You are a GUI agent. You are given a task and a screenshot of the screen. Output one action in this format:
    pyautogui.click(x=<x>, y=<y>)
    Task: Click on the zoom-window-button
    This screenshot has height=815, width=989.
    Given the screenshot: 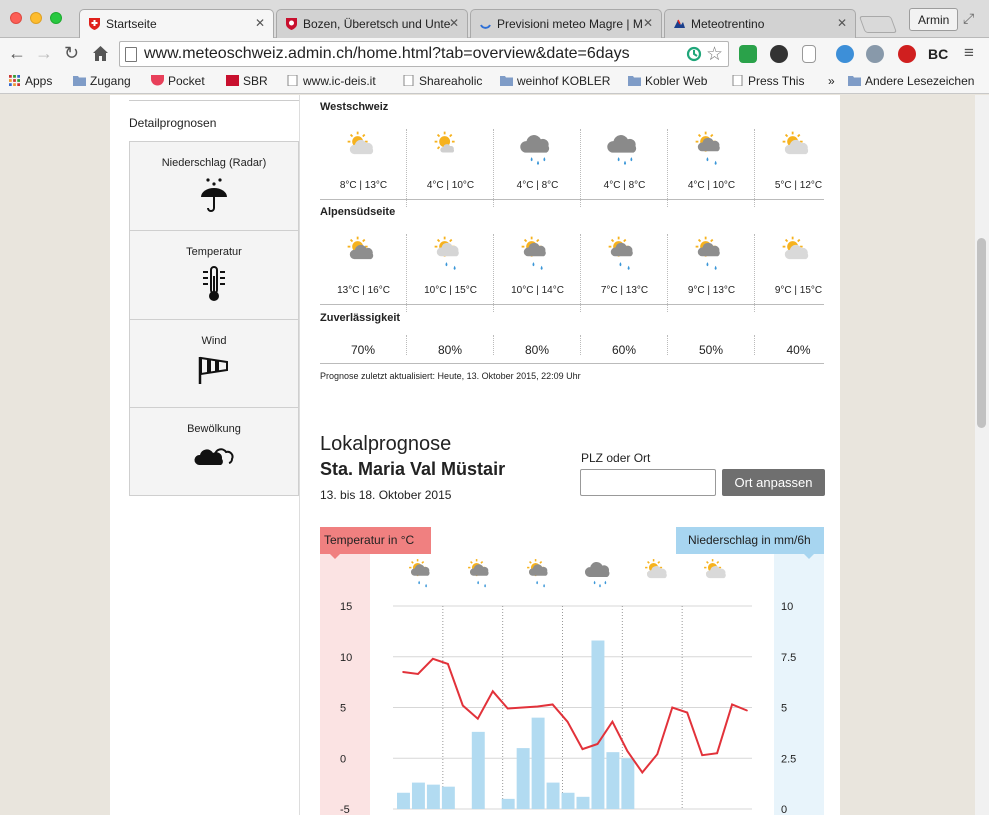 What is the action you would take?
    pyautogui.click(x=56, y=18)
    